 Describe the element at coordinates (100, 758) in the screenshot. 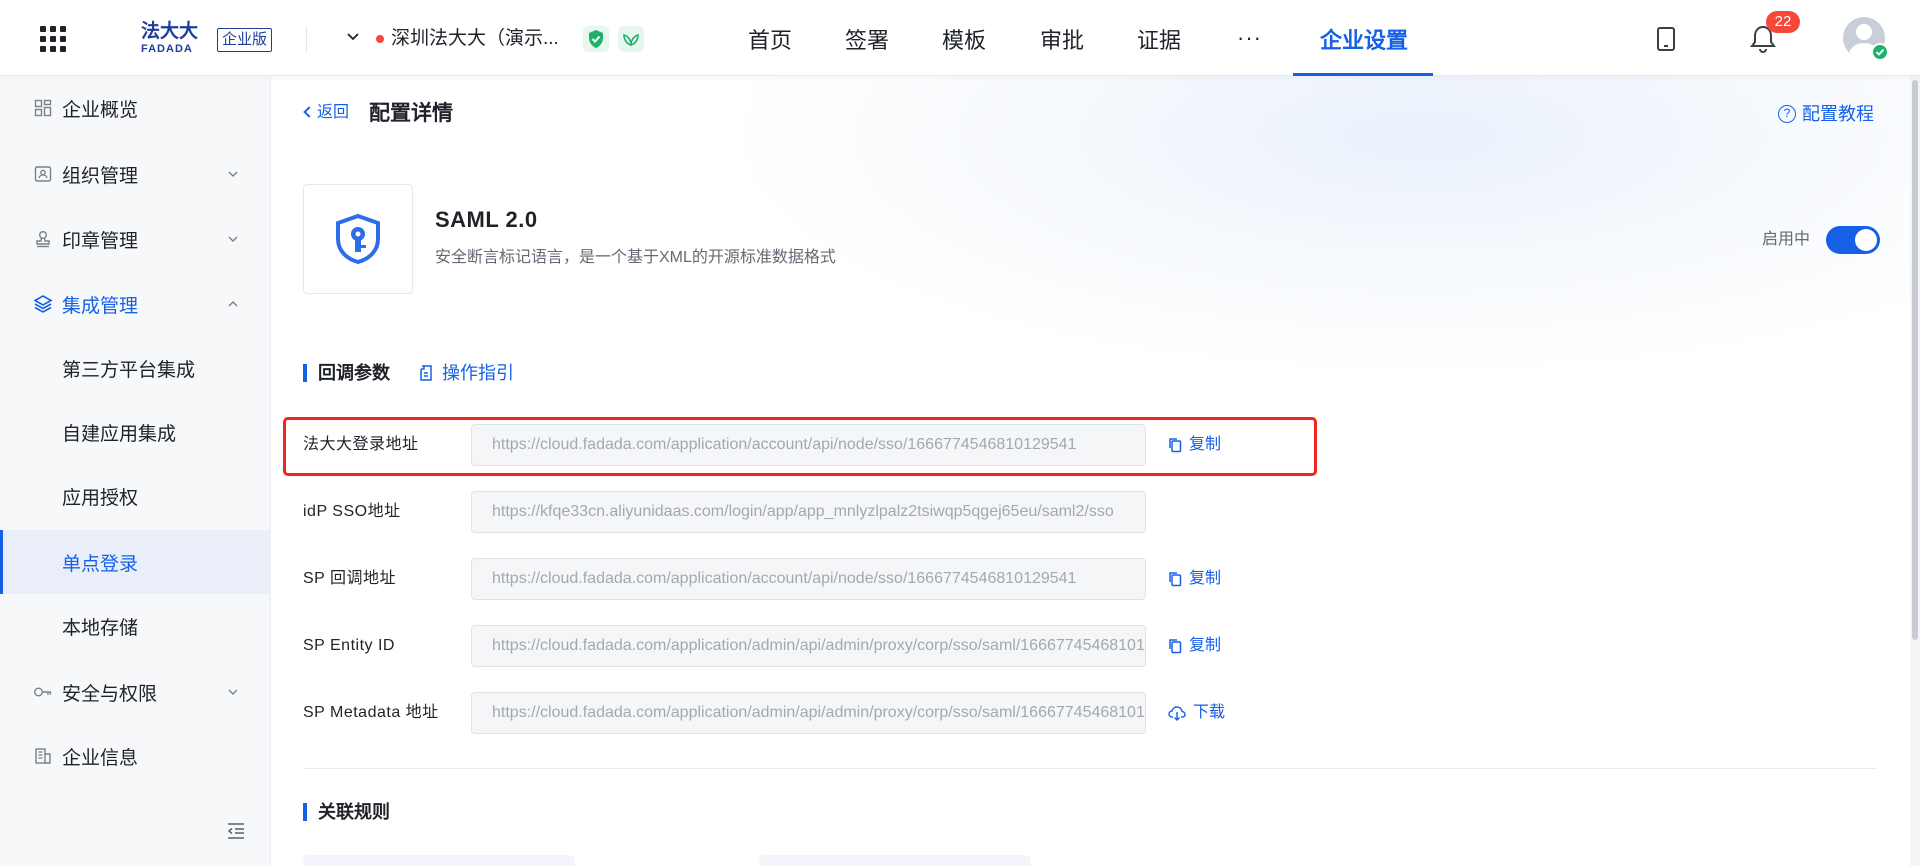

I see `sidebar-item-label: 企业信息` at that location.